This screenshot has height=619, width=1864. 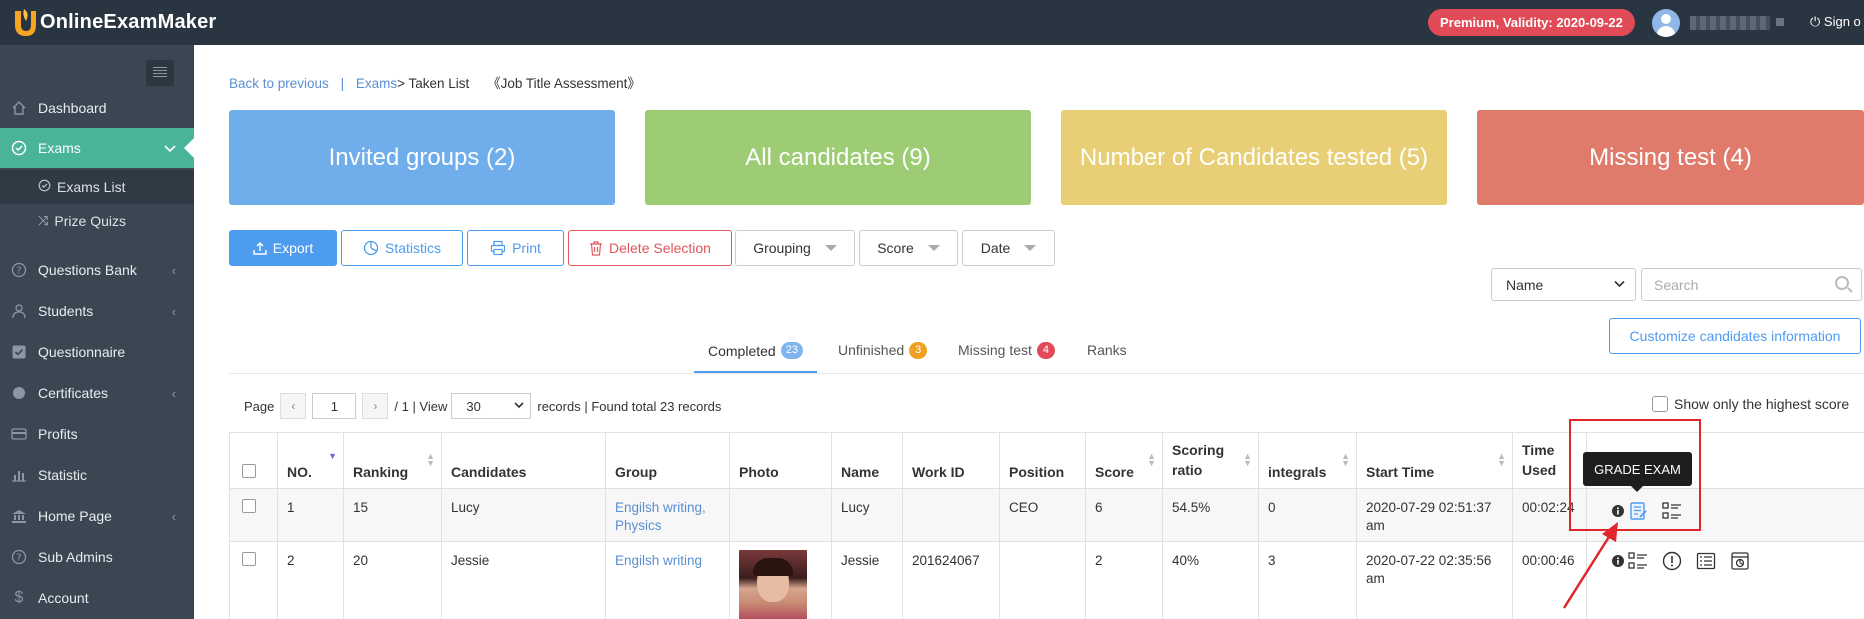 I want to click on sidebar-item-dashboard: Dashboard, so click(x=97, y=108).